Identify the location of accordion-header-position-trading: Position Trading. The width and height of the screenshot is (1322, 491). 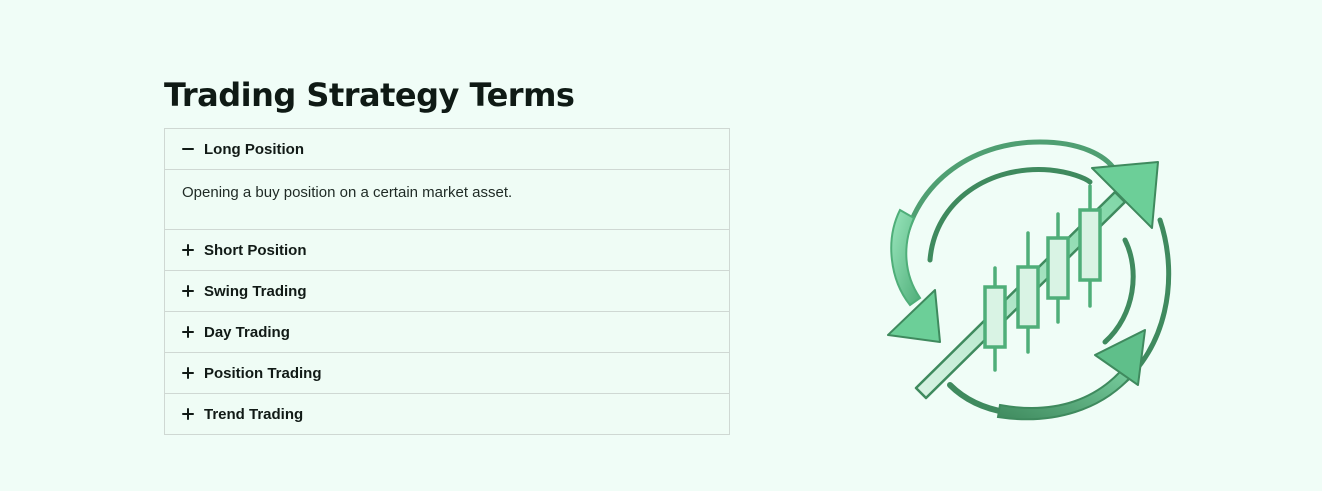
(447, 373).